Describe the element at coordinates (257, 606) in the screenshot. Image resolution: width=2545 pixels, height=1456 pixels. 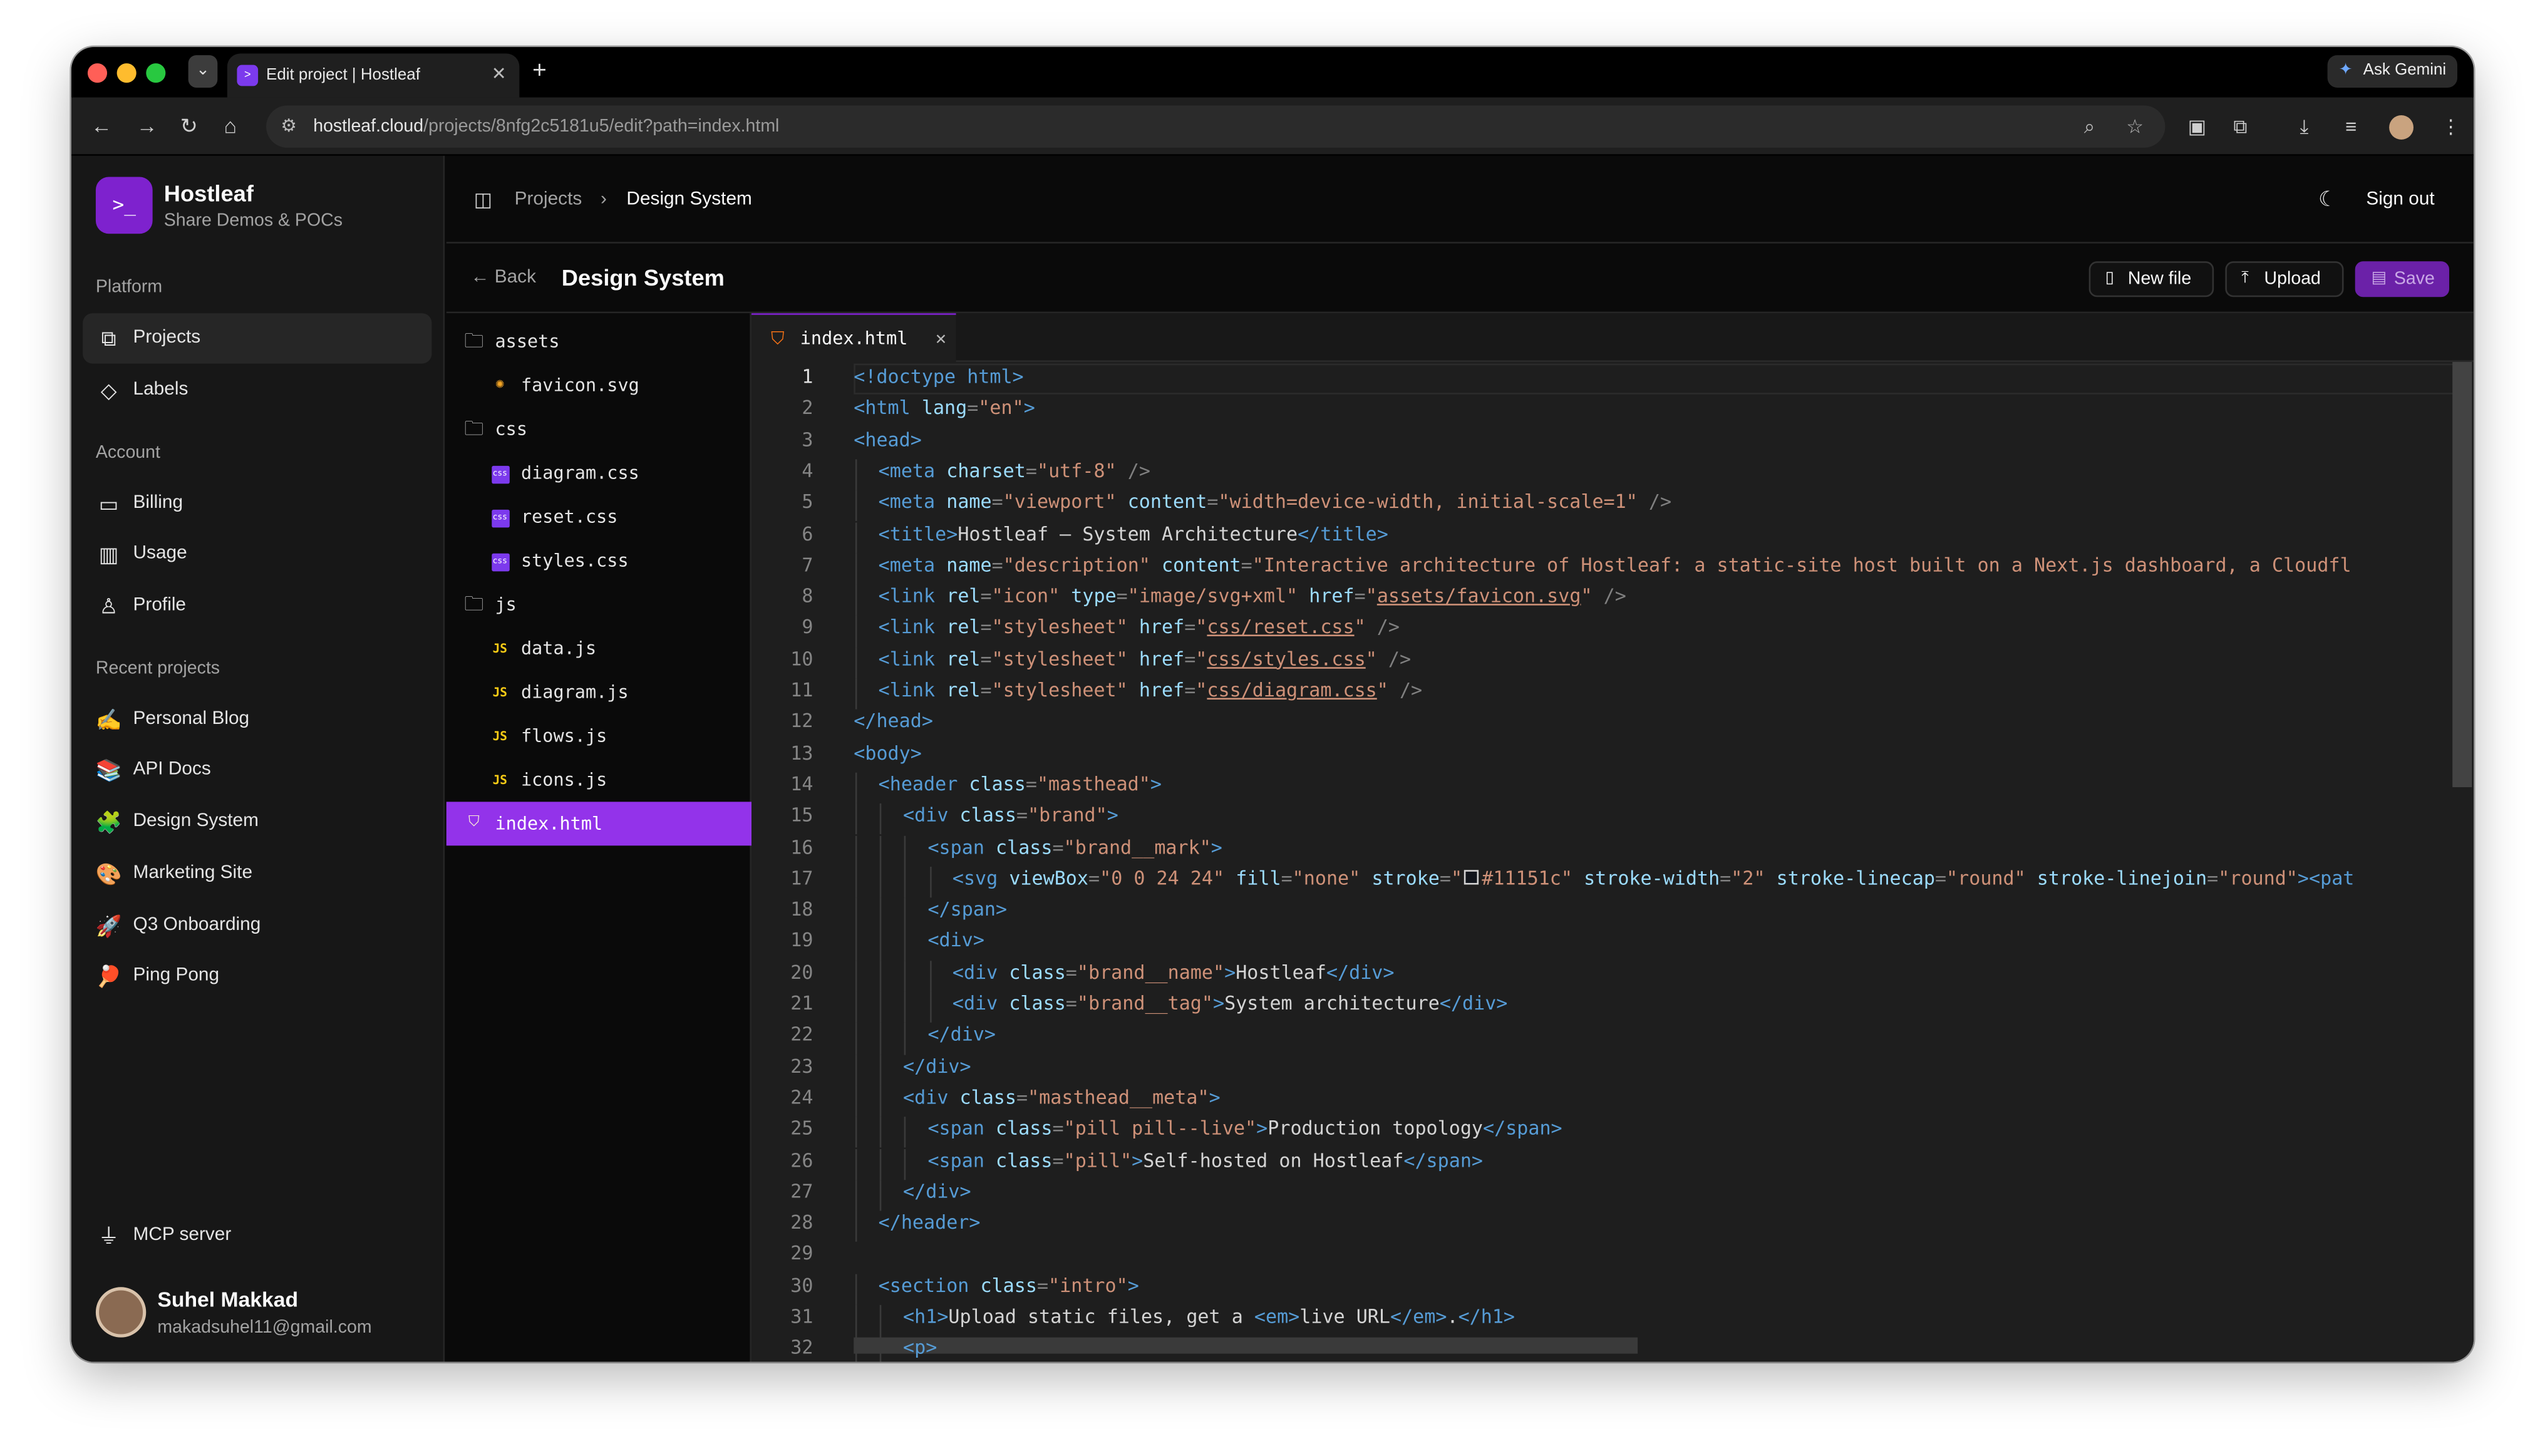
I see `sidebar-item-profile: ♙ Profile` at that location.